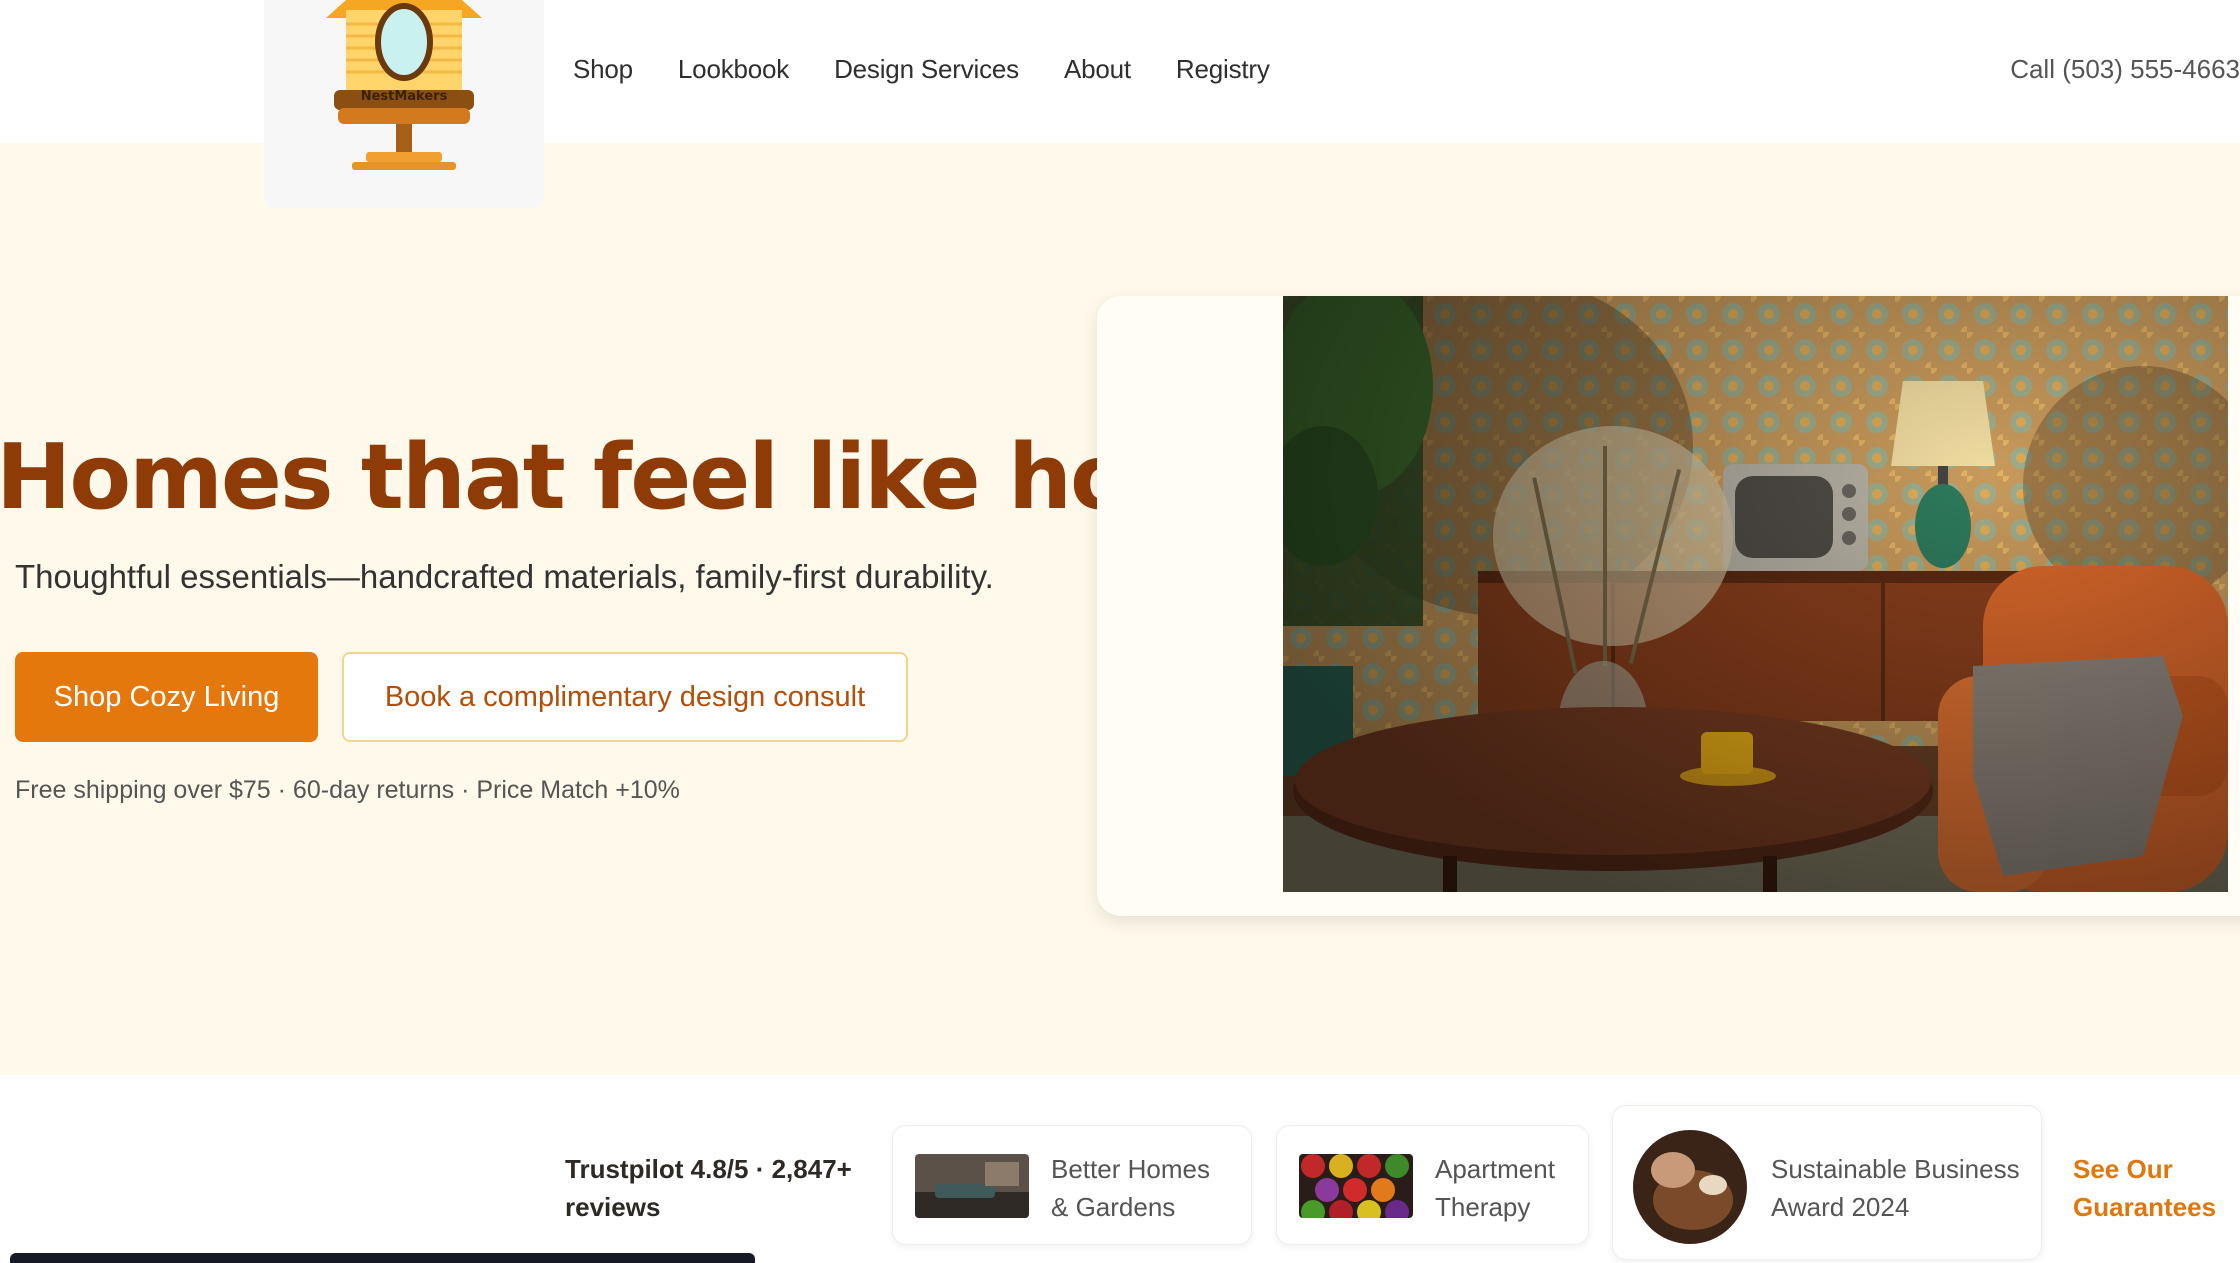 This screenshot has width=2240, height=1263. I want to click on brand-logo: NestMakers, so click(404, 104).